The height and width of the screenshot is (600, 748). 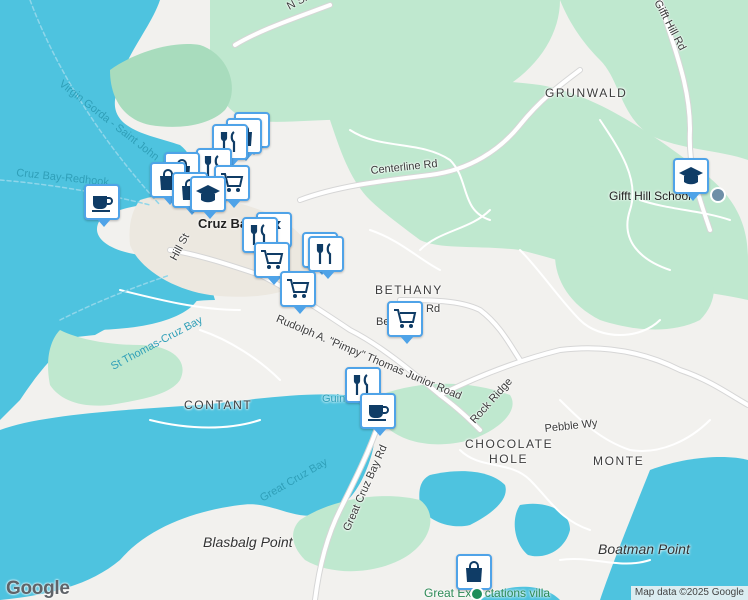 I want to click on place-label-guin: Guin, so click(x=333, y=399).